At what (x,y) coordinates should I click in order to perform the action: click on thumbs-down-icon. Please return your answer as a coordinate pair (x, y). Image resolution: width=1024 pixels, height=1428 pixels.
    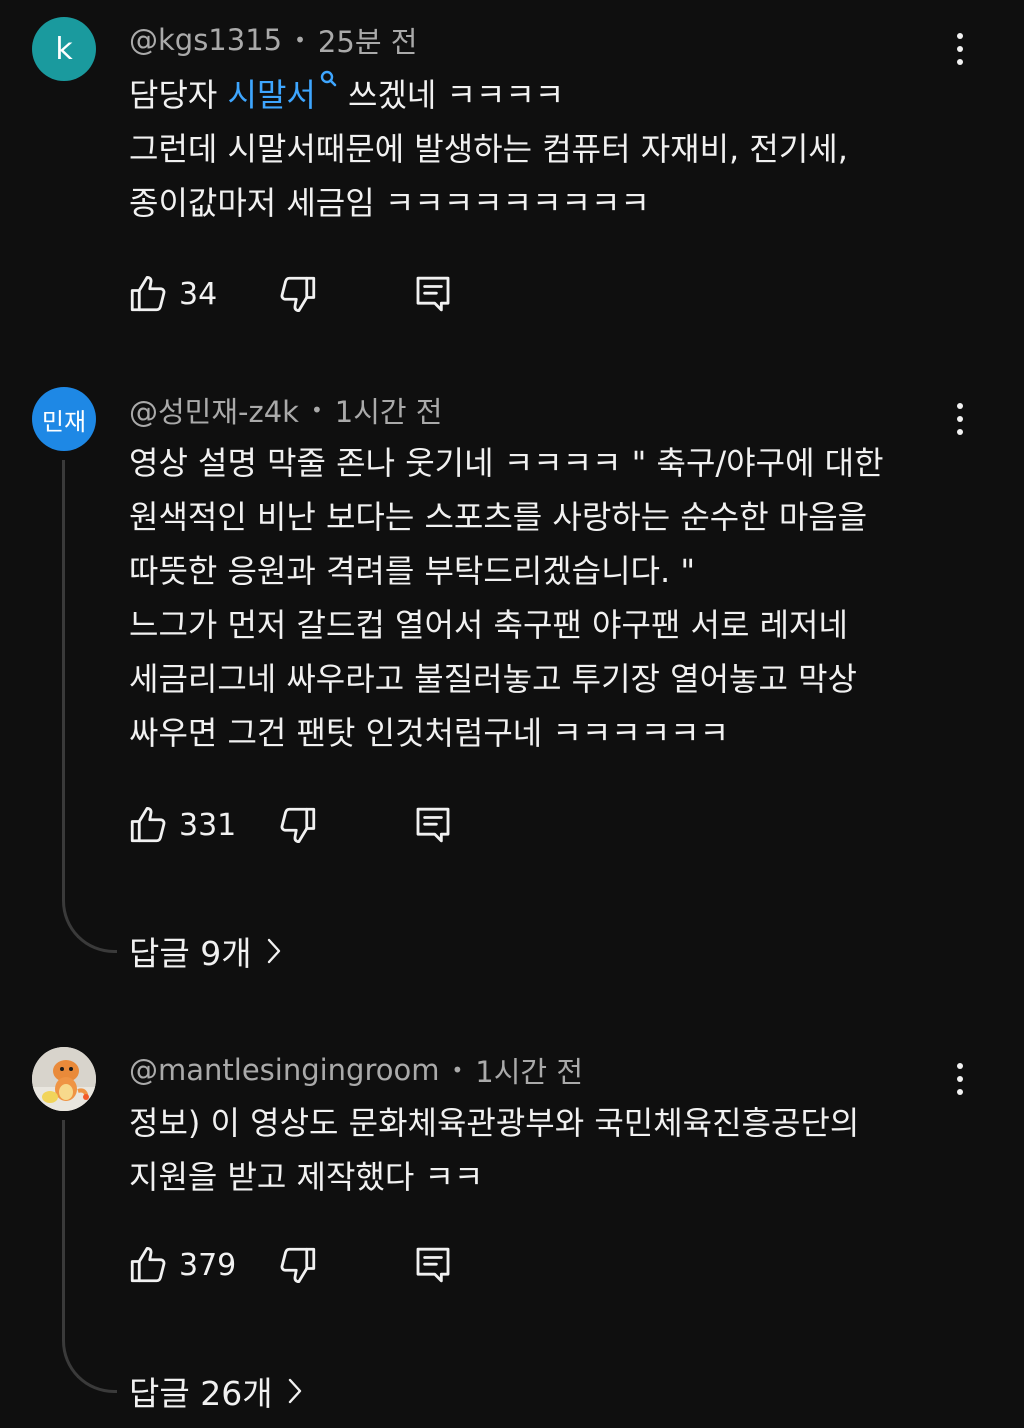
    Looking at the image, I should click on (298, 1265).